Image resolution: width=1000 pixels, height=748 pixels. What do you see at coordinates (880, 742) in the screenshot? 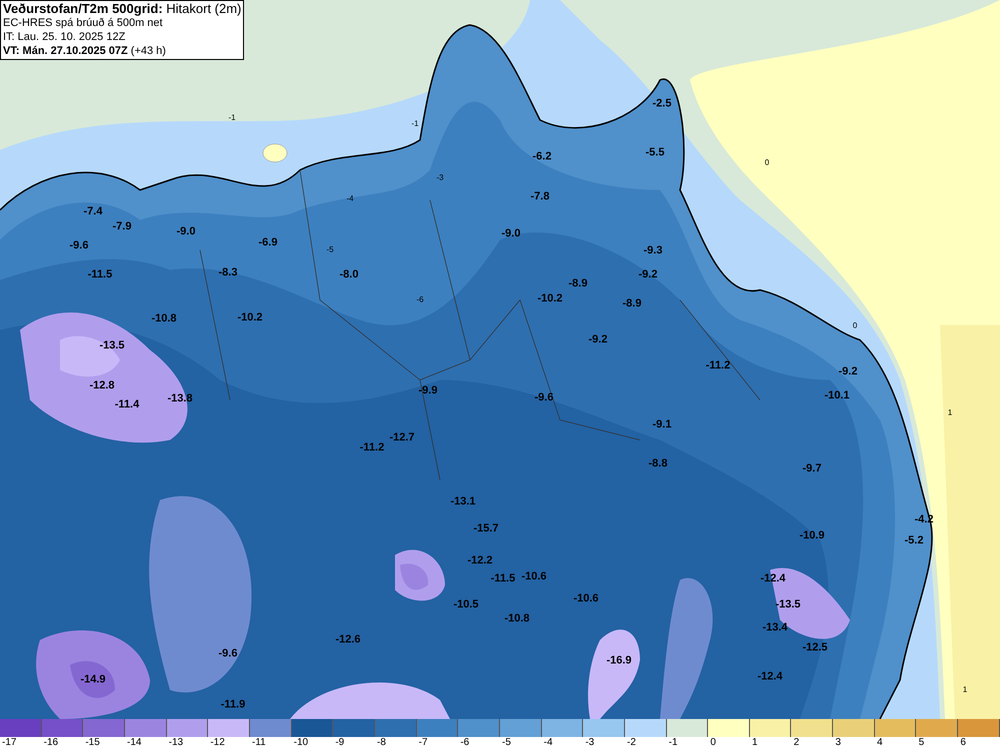
I see `colorbar-label: 4` at bounding box center [880, 742].